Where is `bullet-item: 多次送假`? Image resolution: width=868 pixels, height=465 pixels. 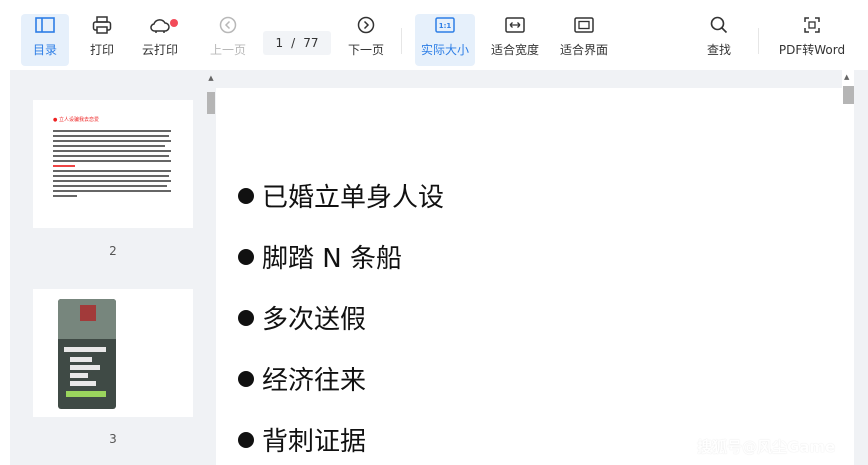
bullet-item: 多次送假 is located at coordinates (302, 317).